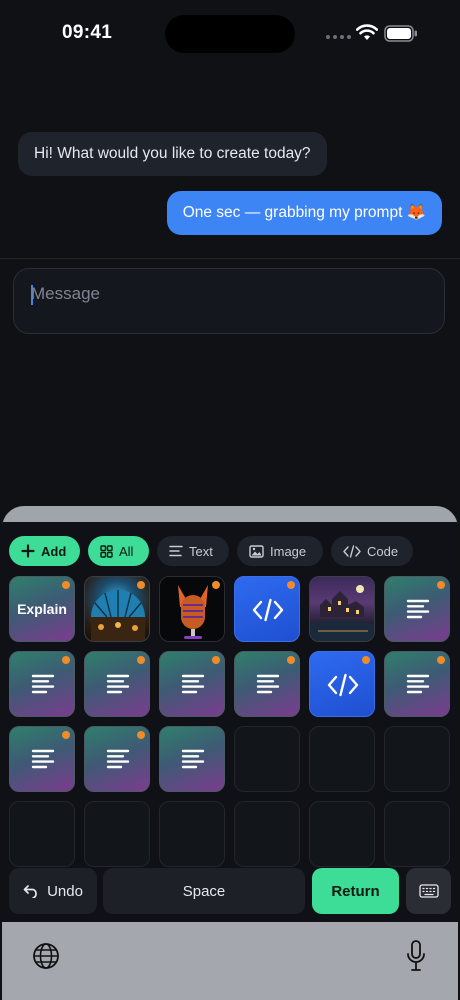 Image resolution: width=460 pixels, height=1000 pixels. I want to click on image-icon, so click(256, 551).